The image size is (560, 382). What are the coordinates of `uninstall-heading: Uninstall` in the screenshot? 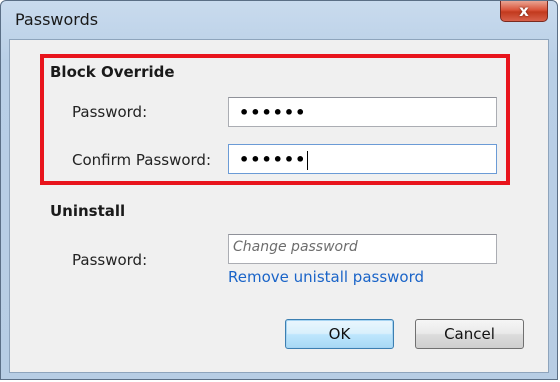 It's located at (88, 211).